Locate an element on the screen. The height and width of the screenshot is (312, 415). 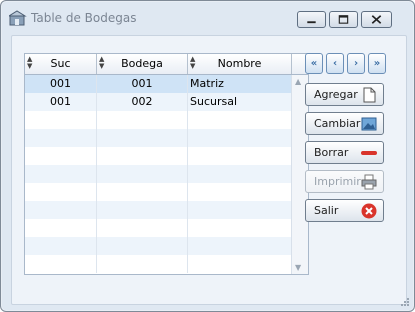
borrar-button: Borrar is located at coordinates (344, 152).